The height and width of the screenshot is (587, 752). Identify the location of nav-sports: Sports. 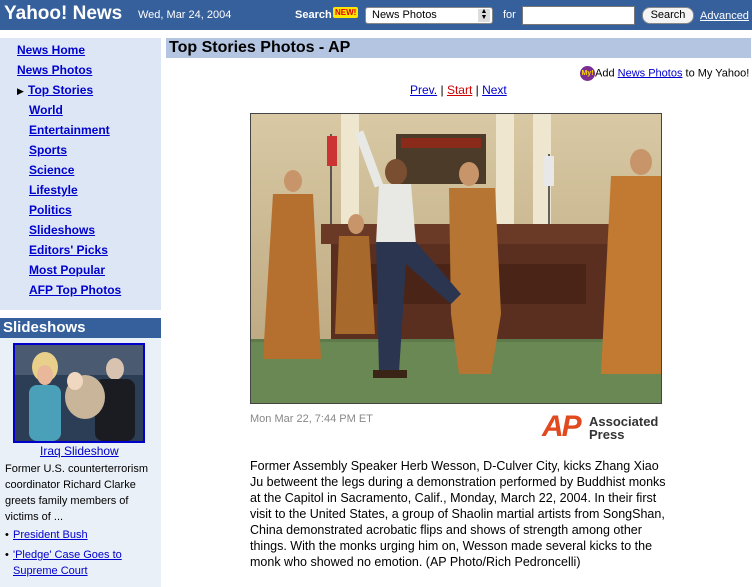
(48, 150).